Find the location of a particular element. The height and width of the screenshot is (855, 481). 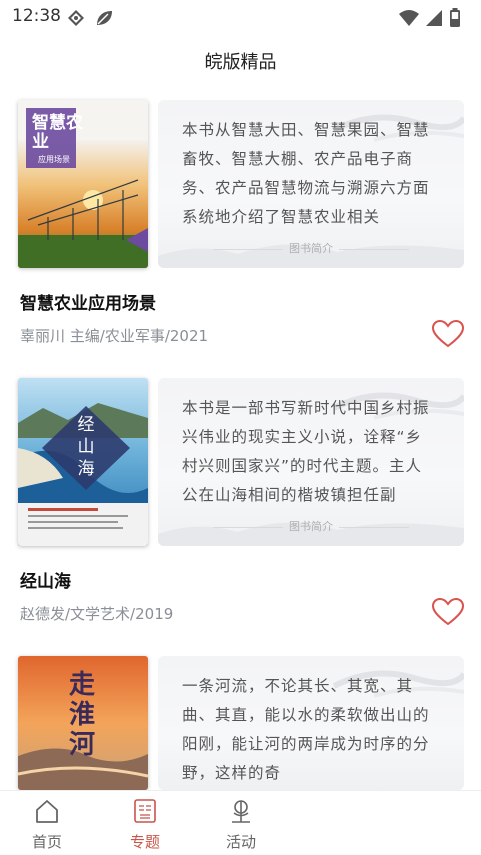

topic-icon is located at coordinates (145, 811).